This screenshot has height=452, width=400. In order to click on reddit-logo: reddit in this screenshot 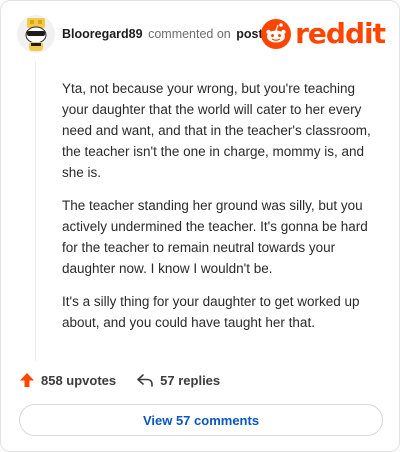, I will do `click(323, 33)`.